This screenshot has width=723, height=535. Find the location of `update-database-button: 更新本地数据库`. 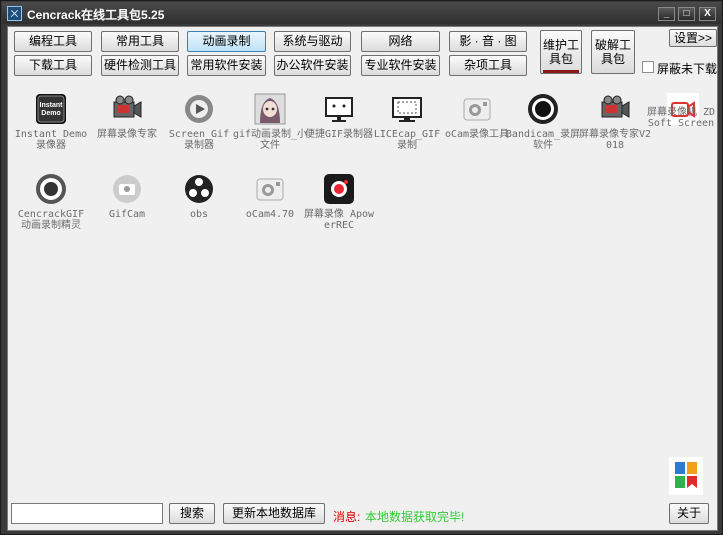

update-database-button: 更新本地数据库 is located at coordinates (274, 513).